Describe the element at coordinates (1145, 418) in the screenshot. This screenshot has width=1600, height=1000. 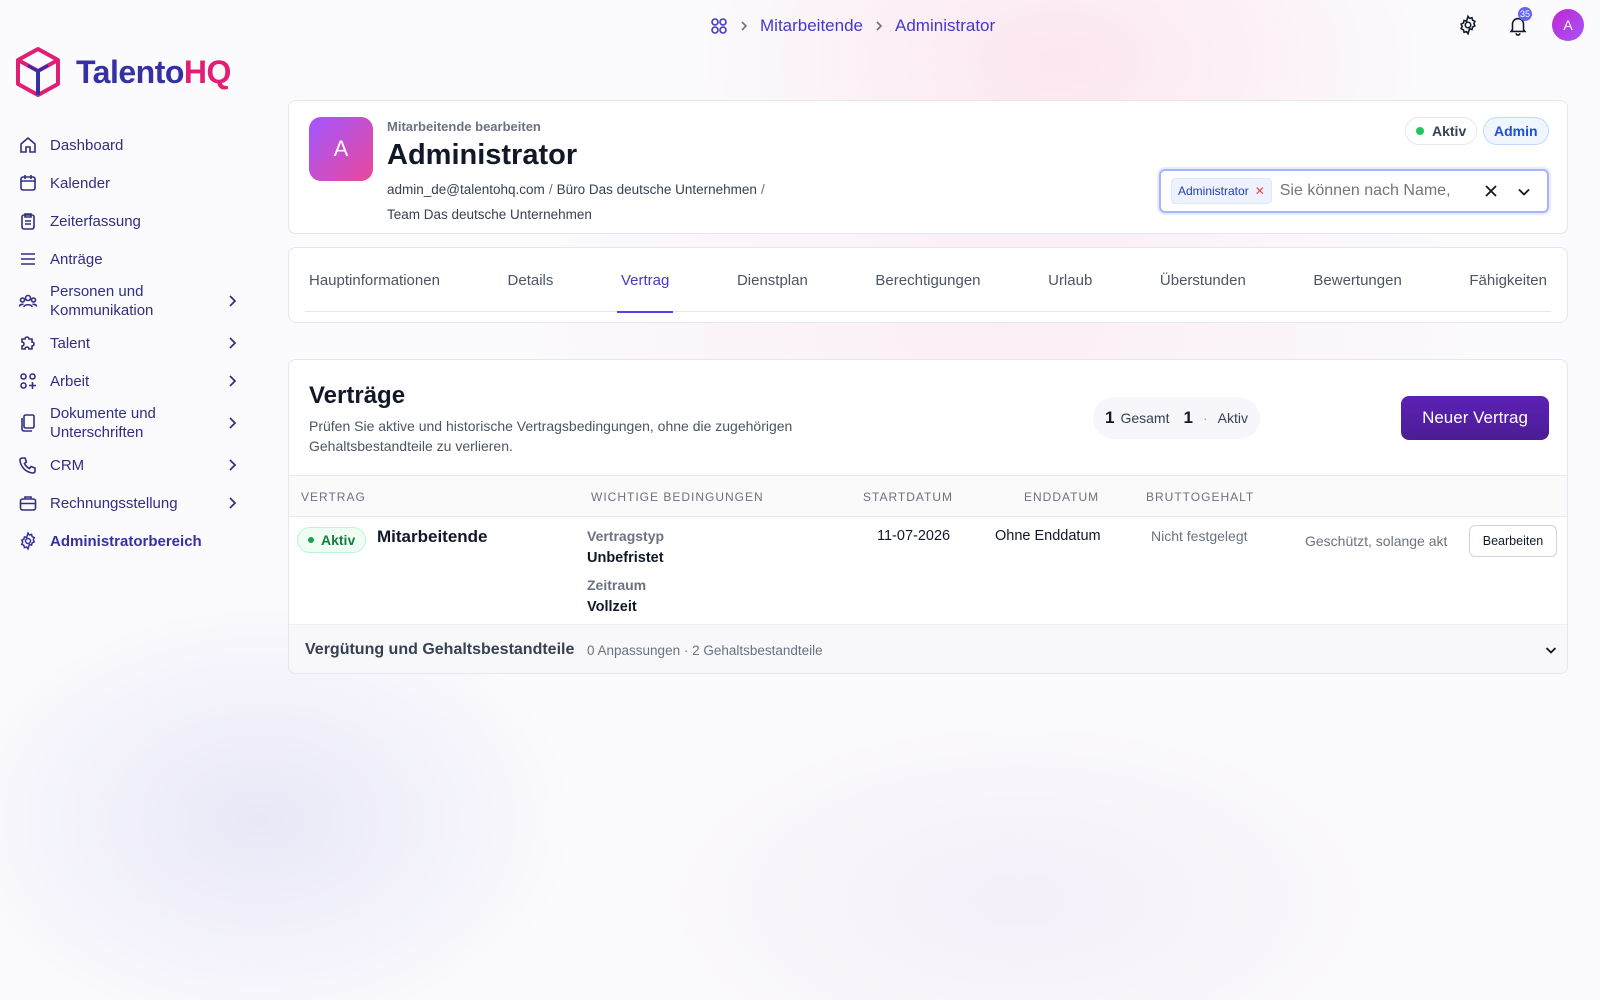
I see `total-label: Gesamt` at that location.